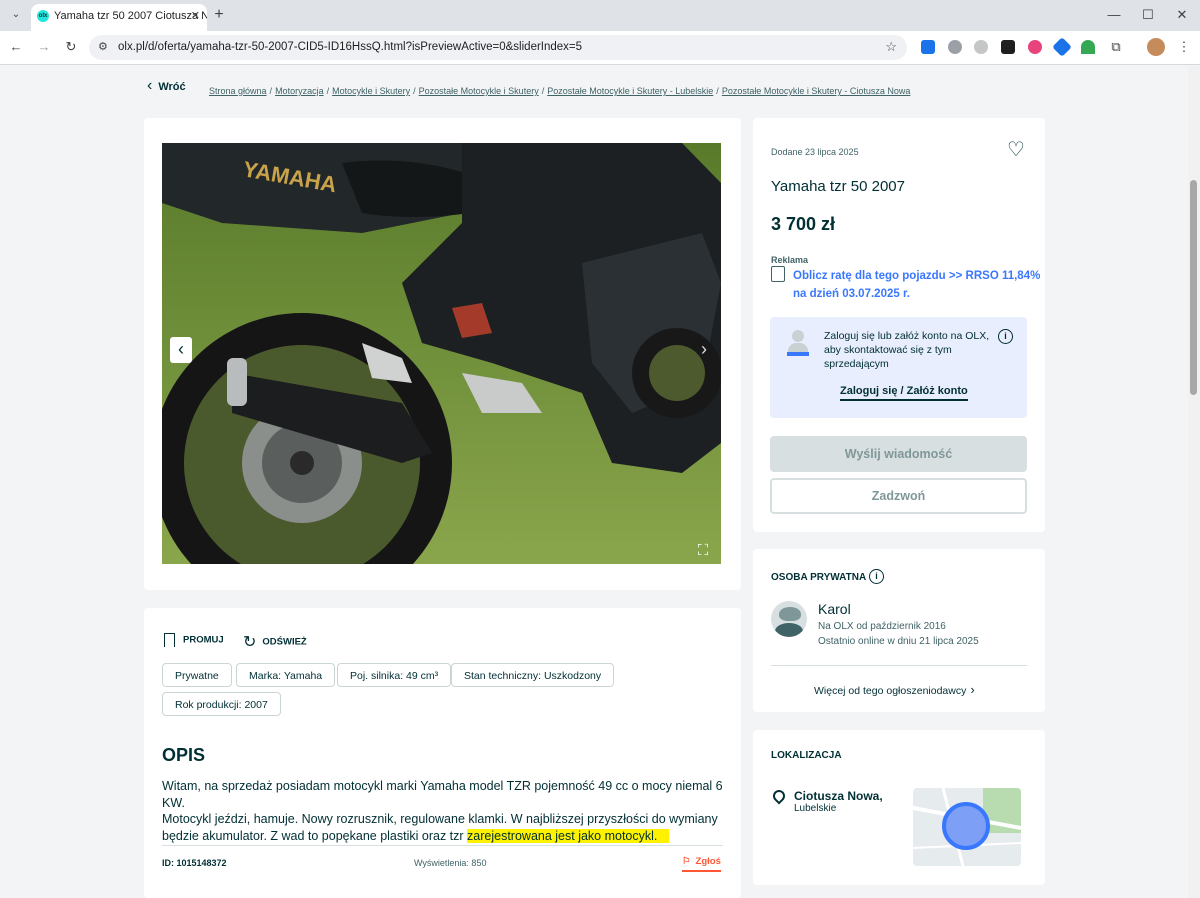  What do you see at coordinates (856, 364) in the screenshot?
I see `login-prompt-line: sprzedającym` at bounding box center [856, 364].